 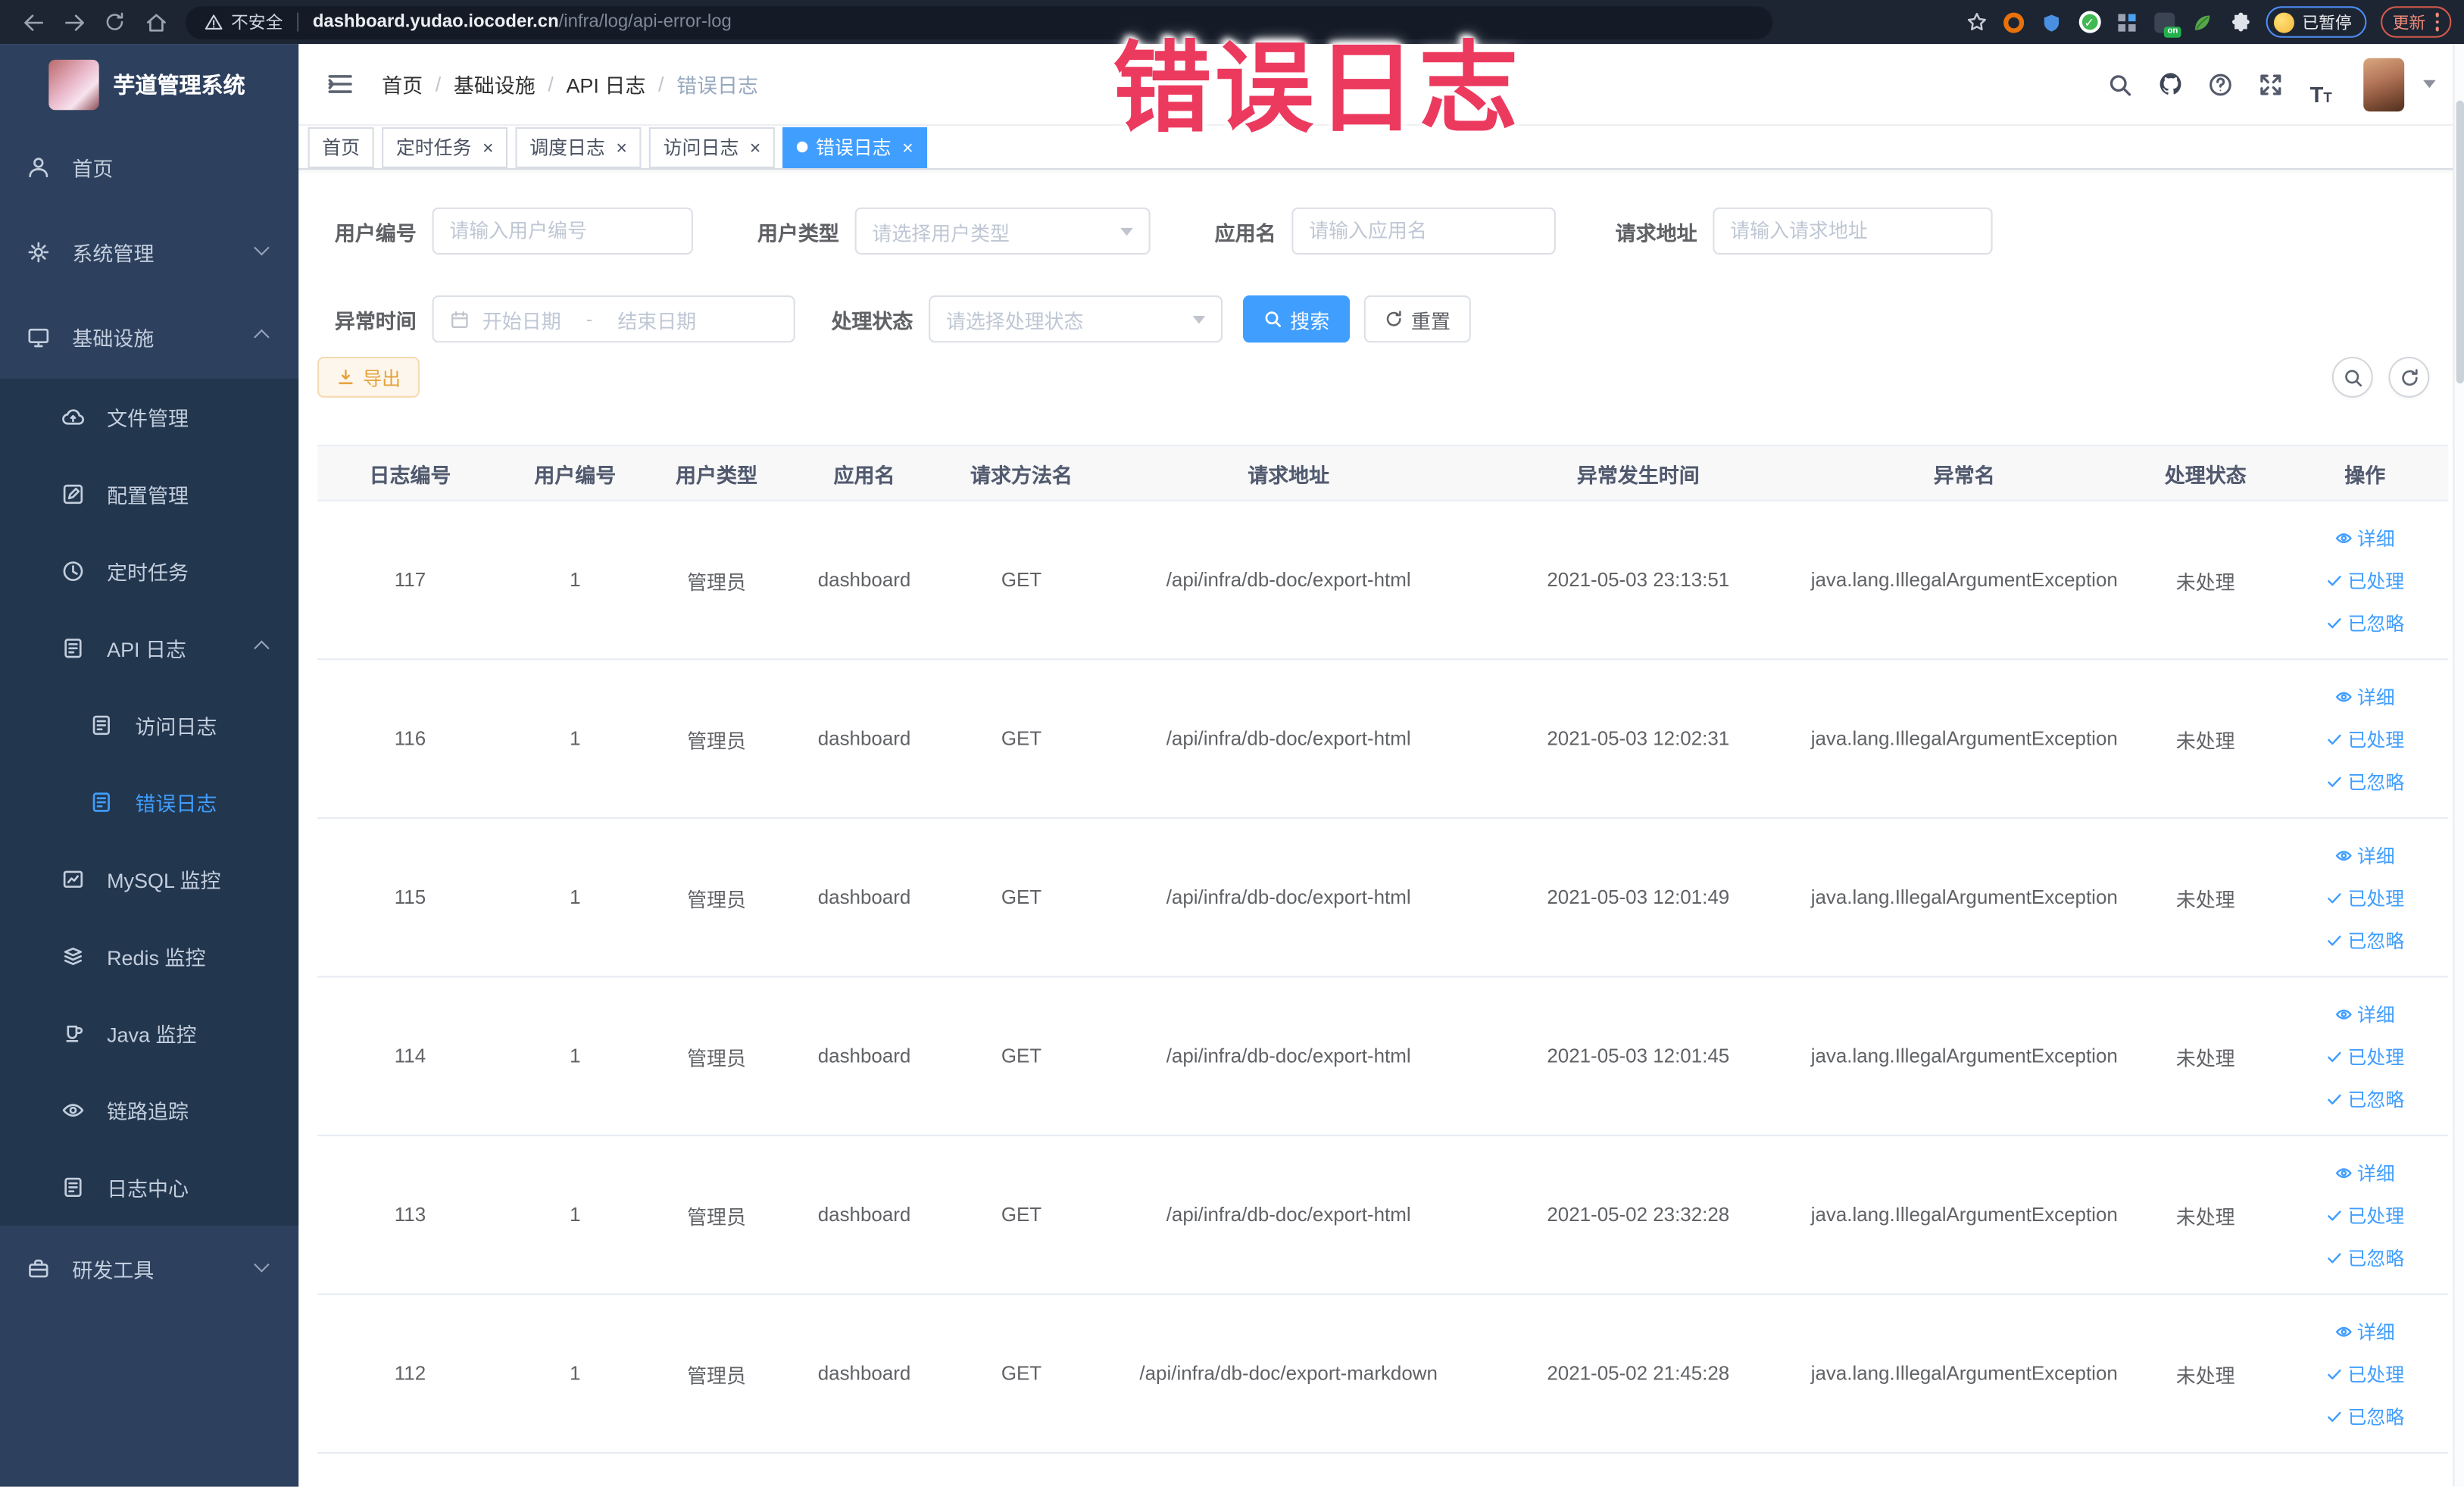 What do you see at coordinates (149, 417) in the screenshot?
I see `sidebar-item-cloud: 文件管理` at bounding box center [149, 417].